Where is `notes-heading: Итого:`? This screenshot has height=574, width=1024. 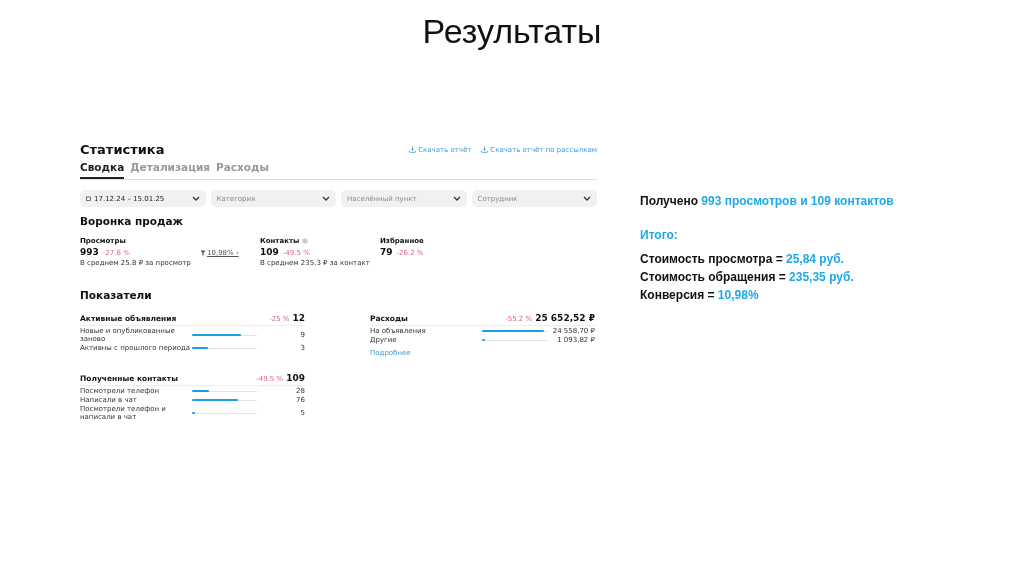 notes-heading: Итого: is located at coordinates (659, 235).